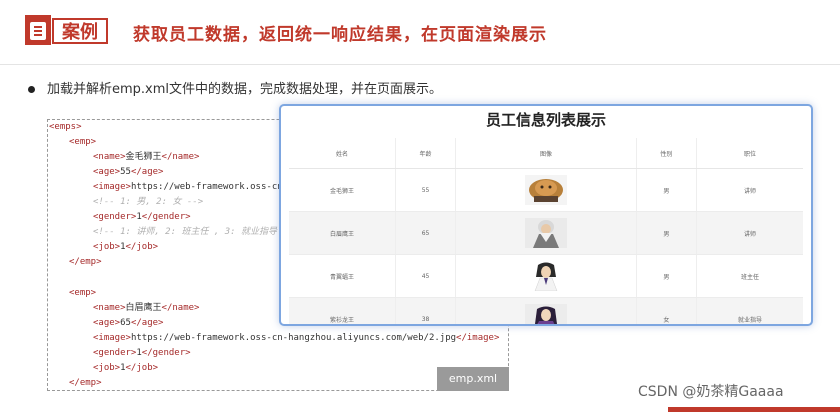  Describe the element at coordinates (711, 392) in the screenshot. I see `csdn-watermark: CSDN @奶茶精Gaaaa` at that location.